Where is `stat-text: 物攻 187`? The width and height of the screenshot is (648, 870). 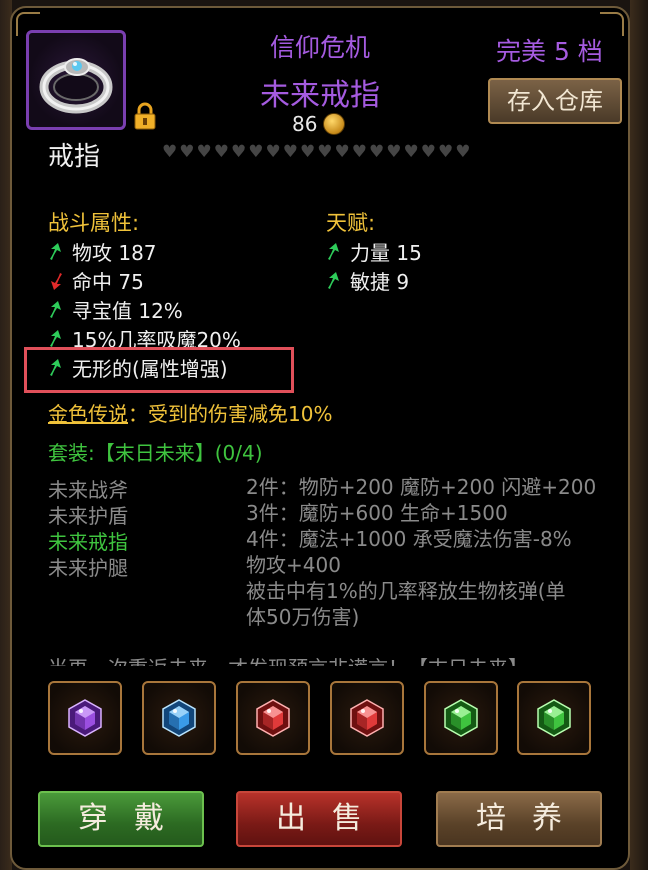 stat-text: 物攻 187 is located at coordinates (114, 253).